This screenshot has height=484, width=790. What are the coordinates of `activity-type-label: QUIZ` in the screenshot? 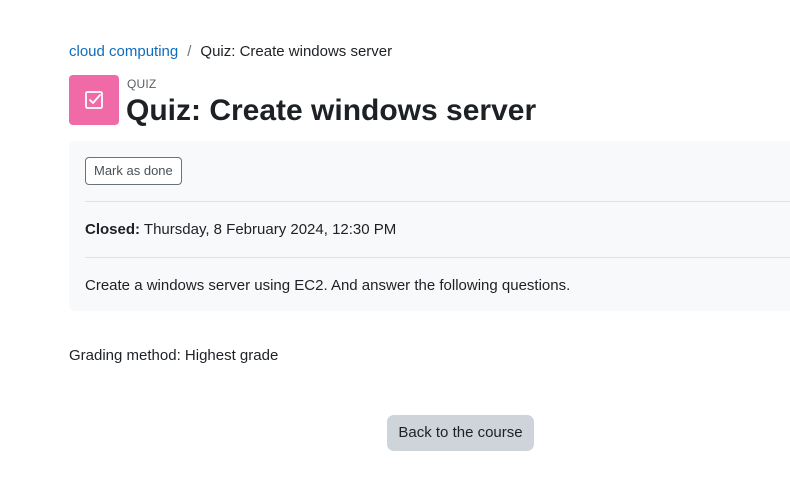 It's located at (142, 84).